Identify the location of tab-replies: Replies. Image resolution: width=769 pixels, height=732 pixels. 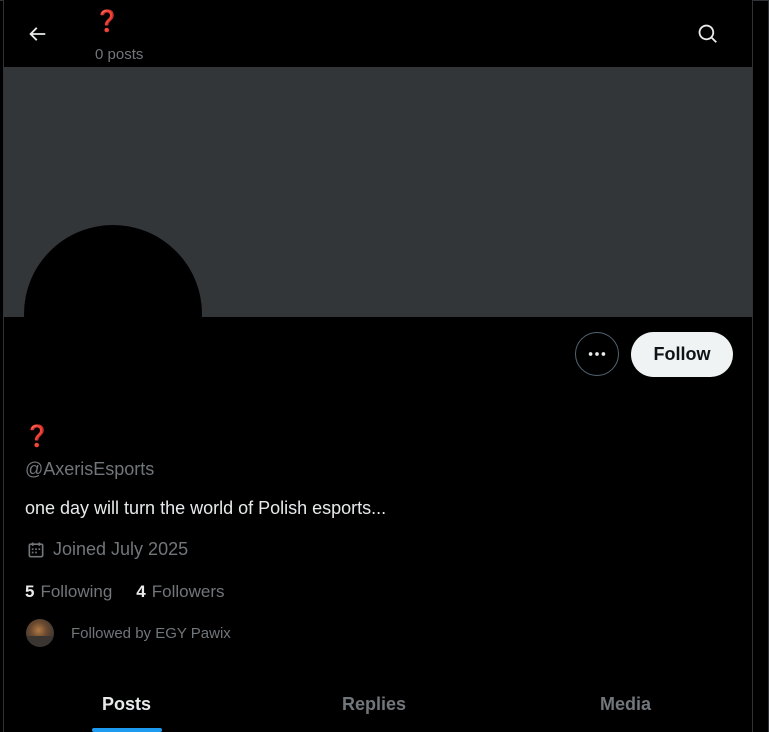
(374, 704).